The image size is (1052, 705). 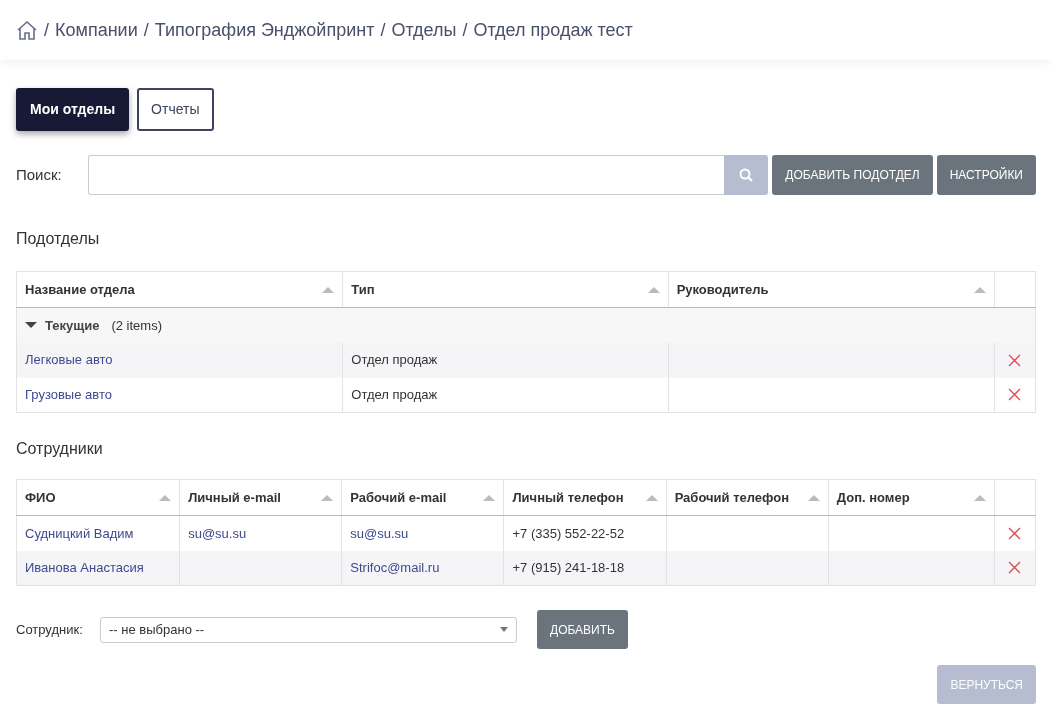 What do you see at coordinates (732, 497) in the screenshot?
I see `column-header: Рабочий телефон` at bounding box center [732, 497].